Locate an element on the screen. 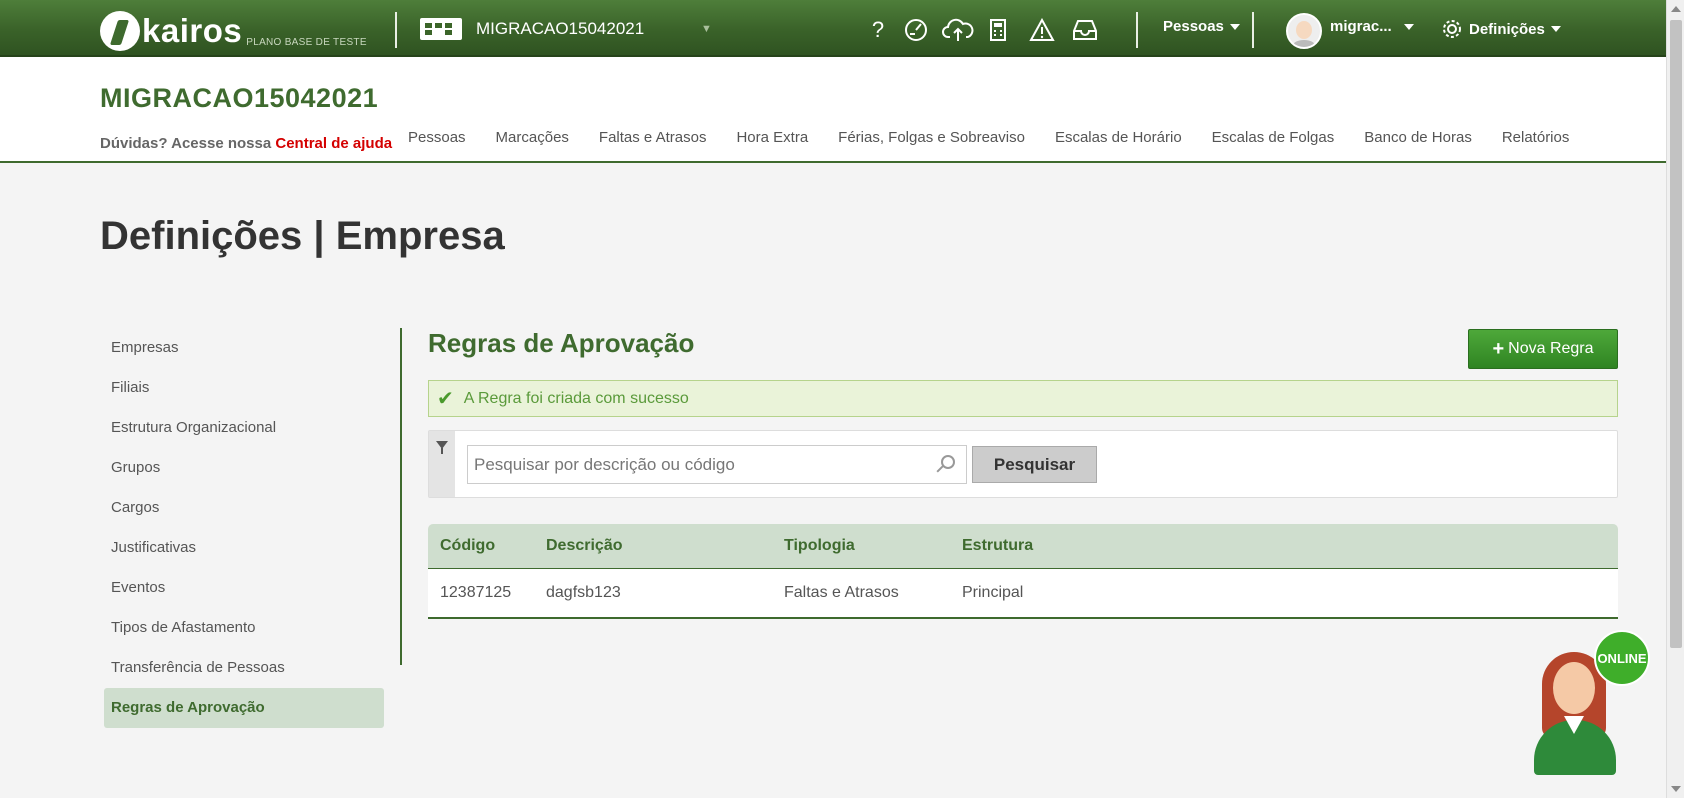 The height and width of the screenshot is (798, 1684). cell-codigo: 12387125 is located at coordinates (476, 592).